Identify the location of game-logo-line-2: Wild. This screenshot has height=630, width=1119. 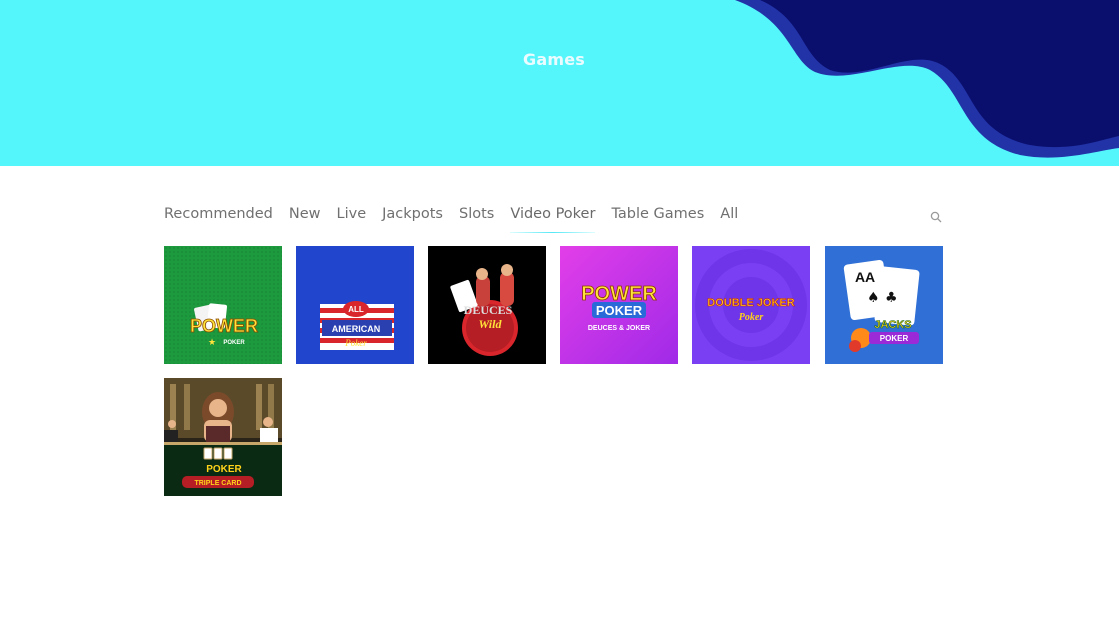
(491, 324).